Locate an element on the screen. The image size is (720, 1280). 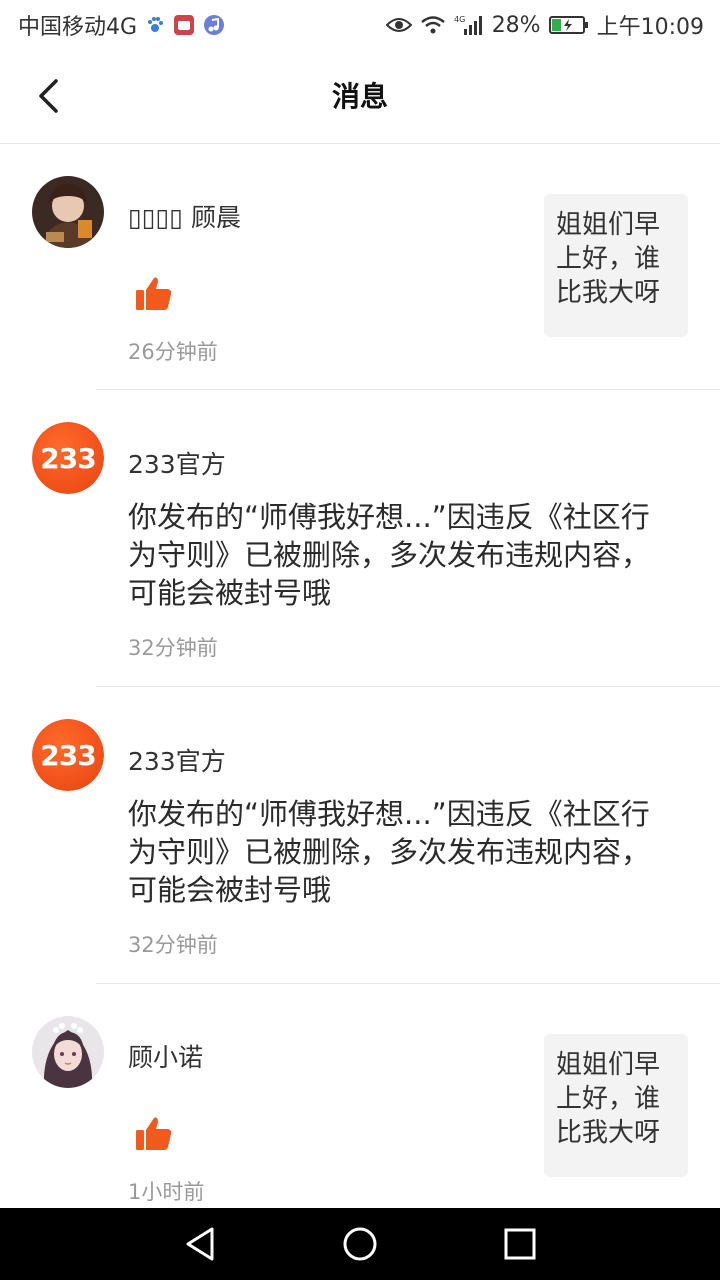
paw-icon is located at coordinates (155, 25).